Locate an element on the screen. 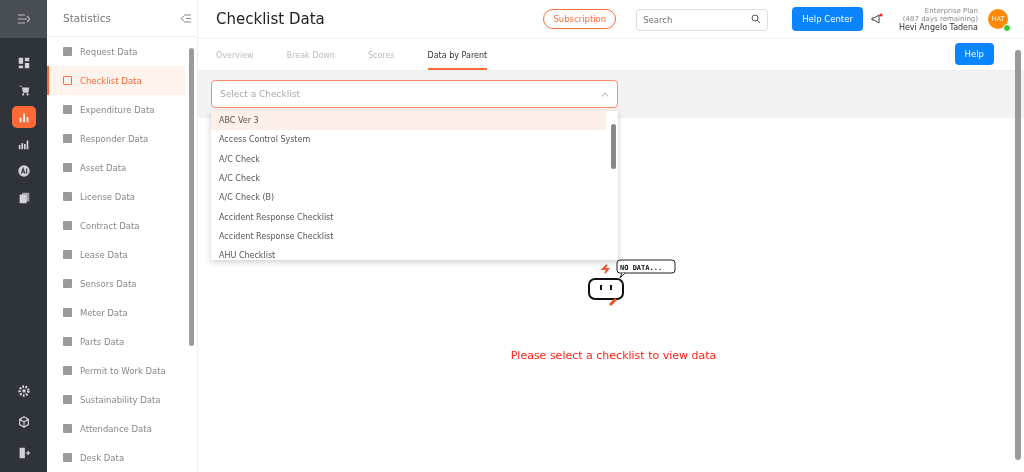 This screenshot has height=472, width=1024. sidebar-item: Expenditure Data is located at coordinates (116, 109).